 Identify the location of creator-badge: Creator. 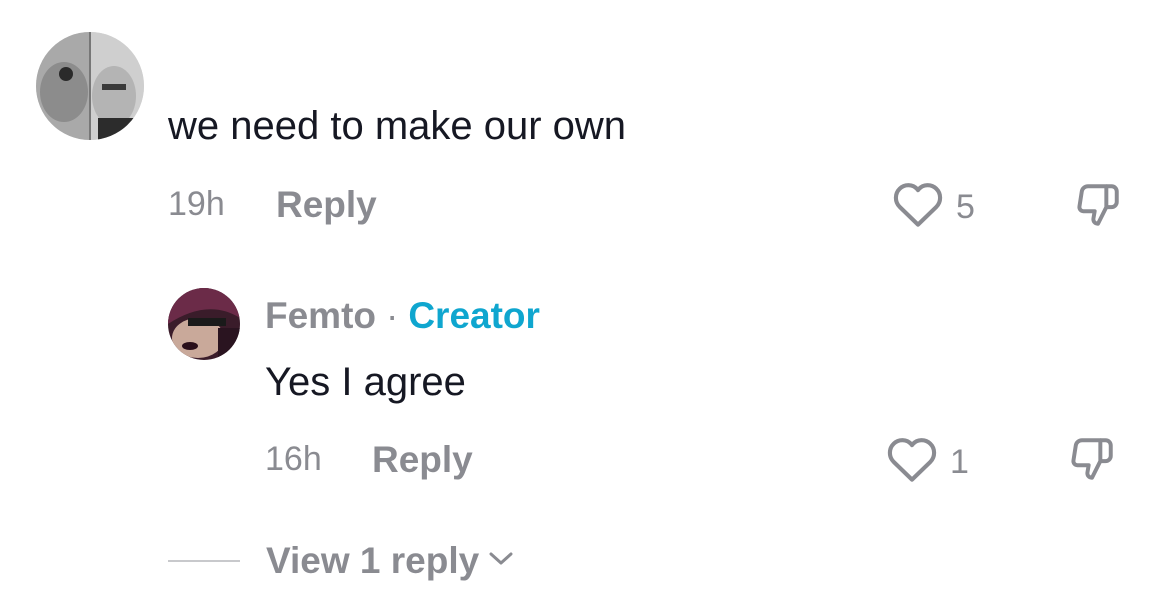
(474, 315).